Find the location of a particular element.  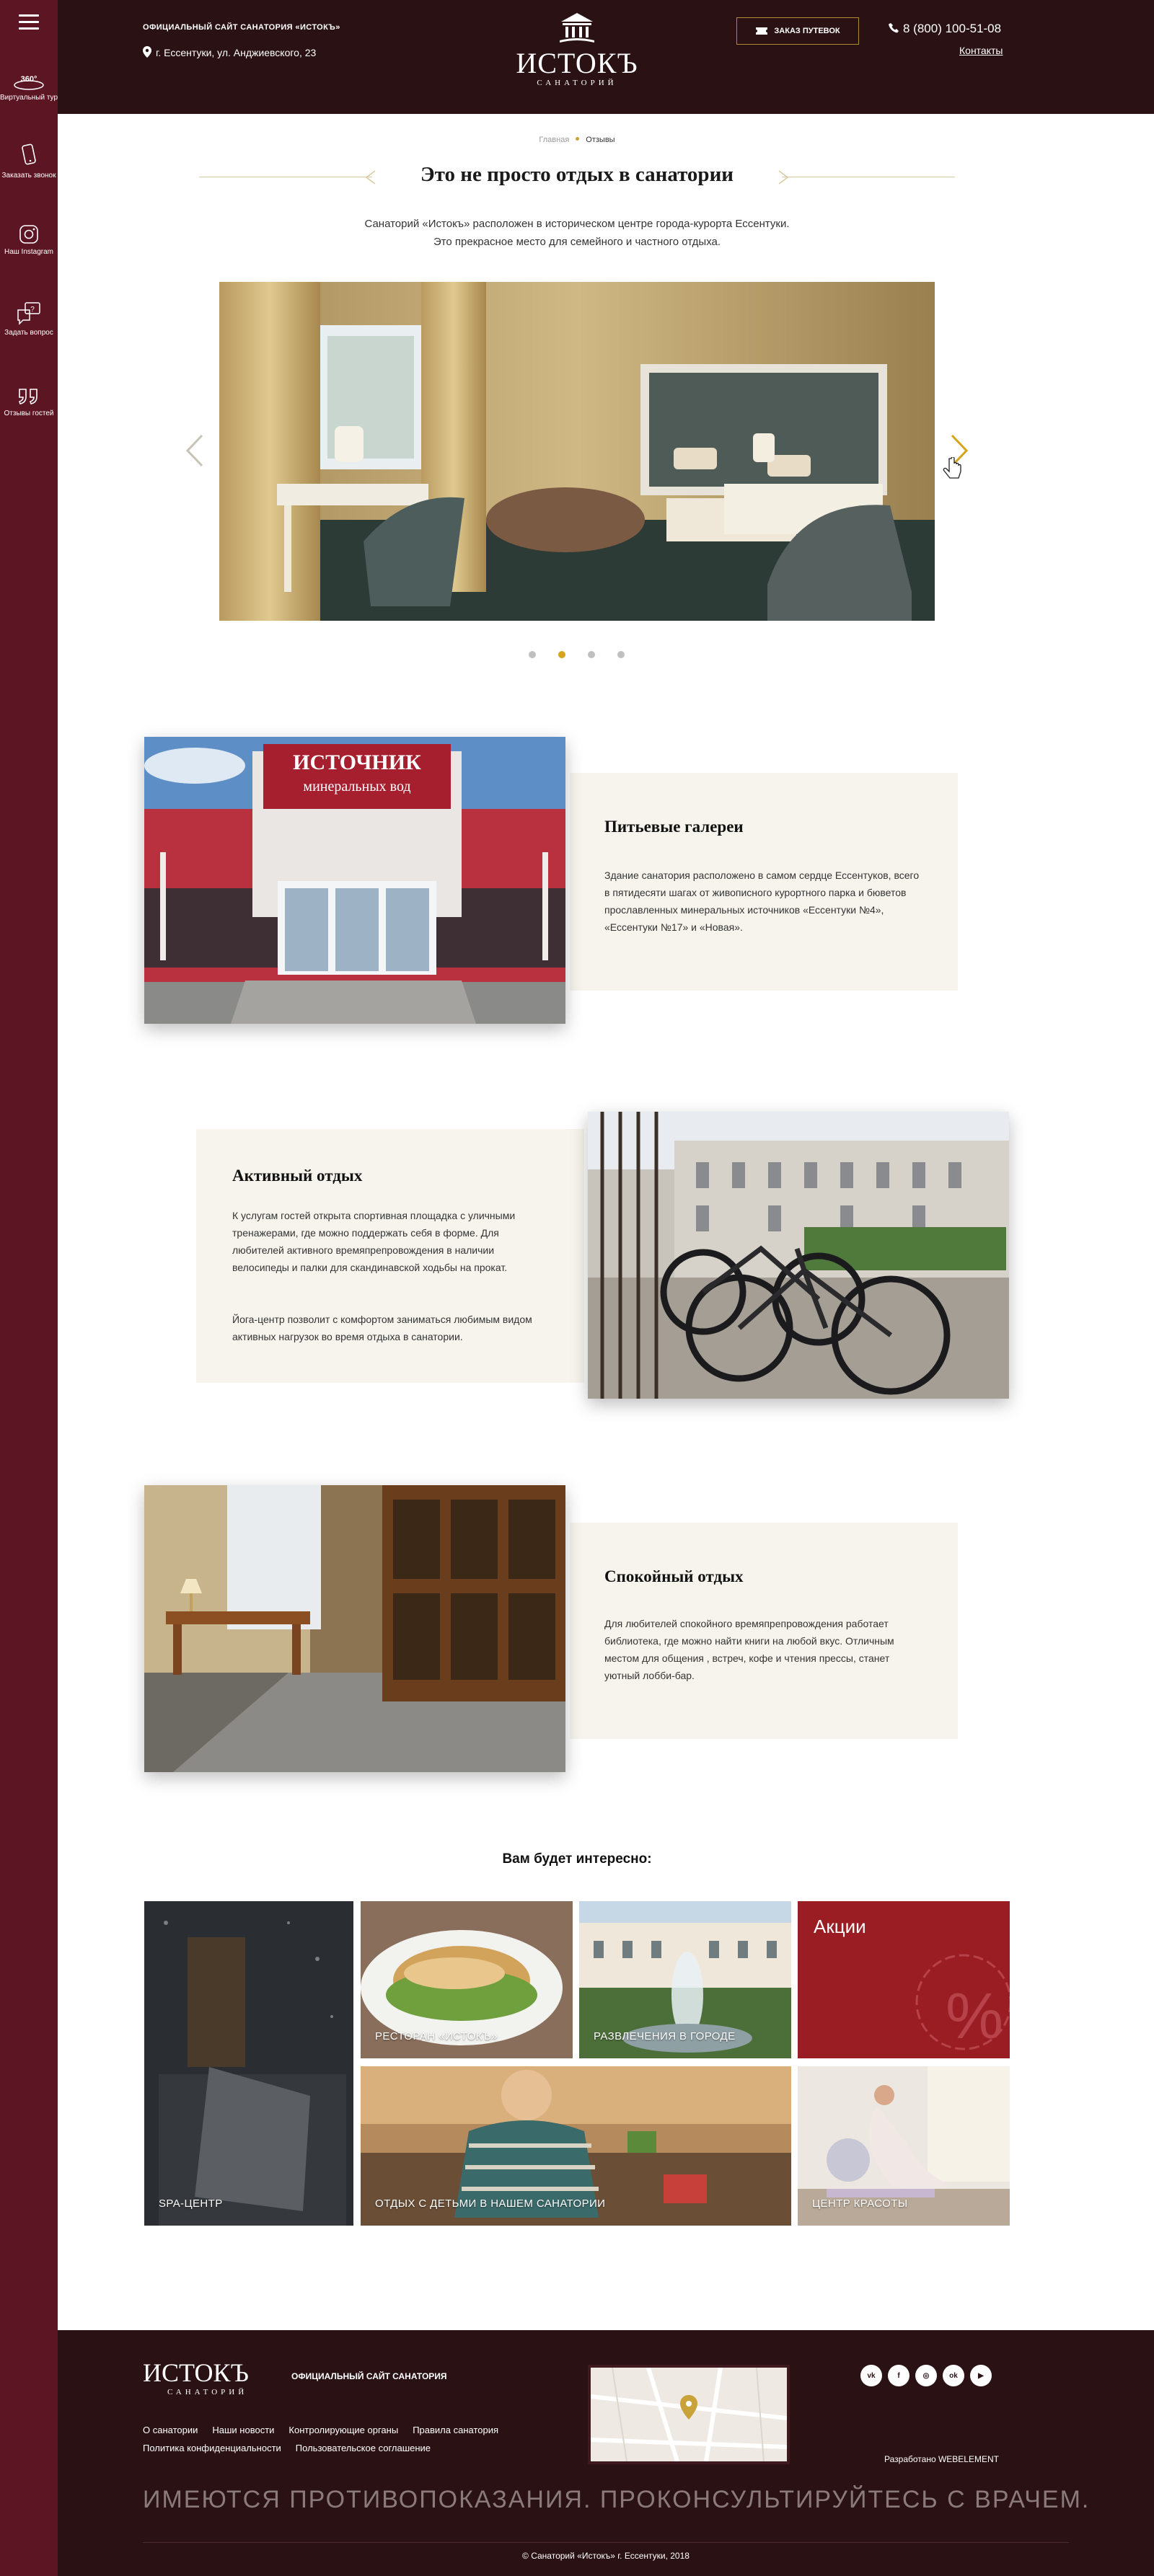

address-text: г. Ессентуки, ул. Анджиевского, 23 is located at coordinates (236, 52).